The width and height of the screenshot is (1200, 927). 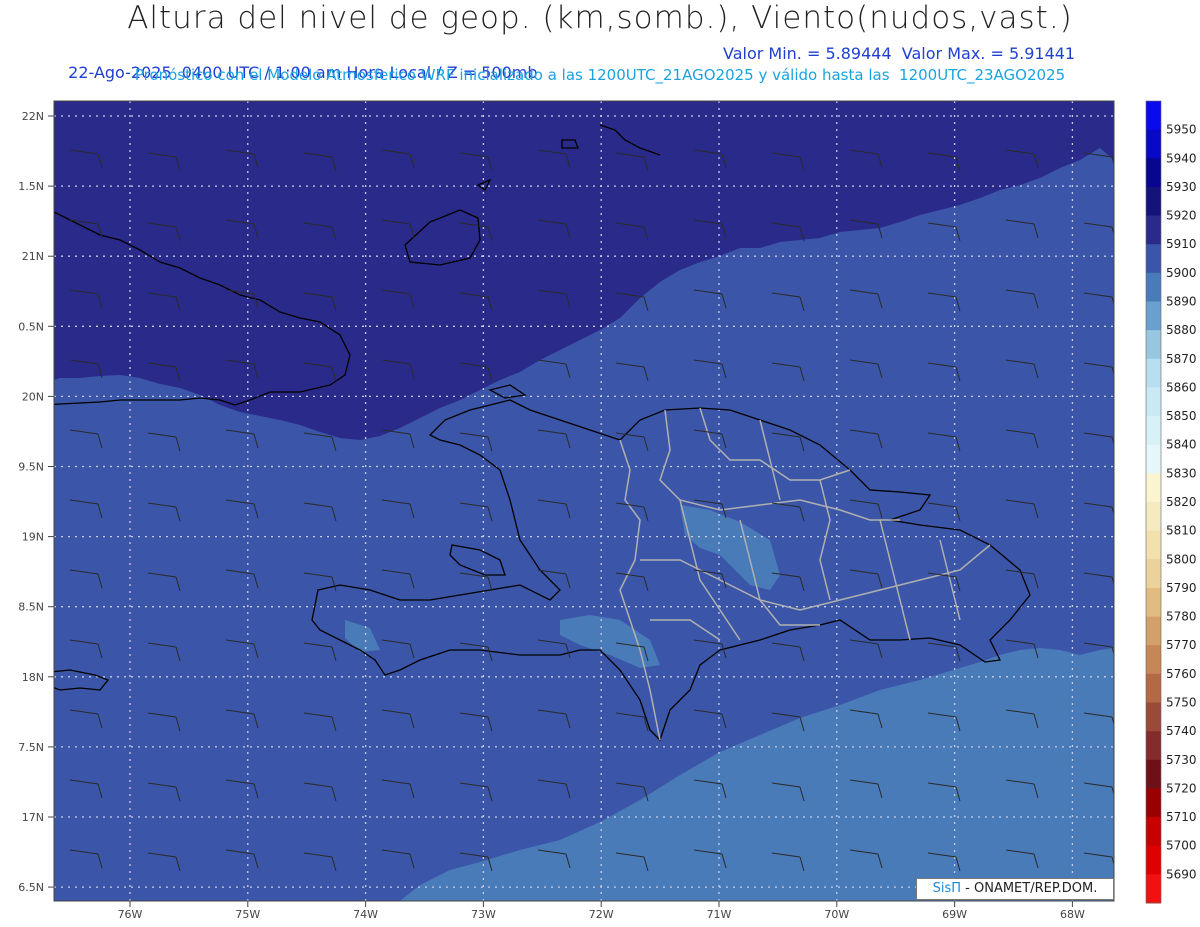 I want to click on lon-label: 69W, so click(x=954, y=914).